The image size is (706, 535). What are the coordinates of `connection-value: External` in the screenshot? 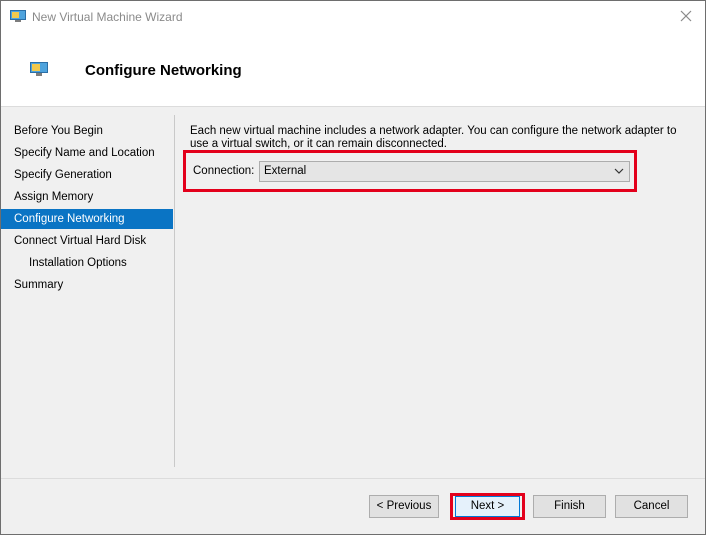 It's located at (285, 171).